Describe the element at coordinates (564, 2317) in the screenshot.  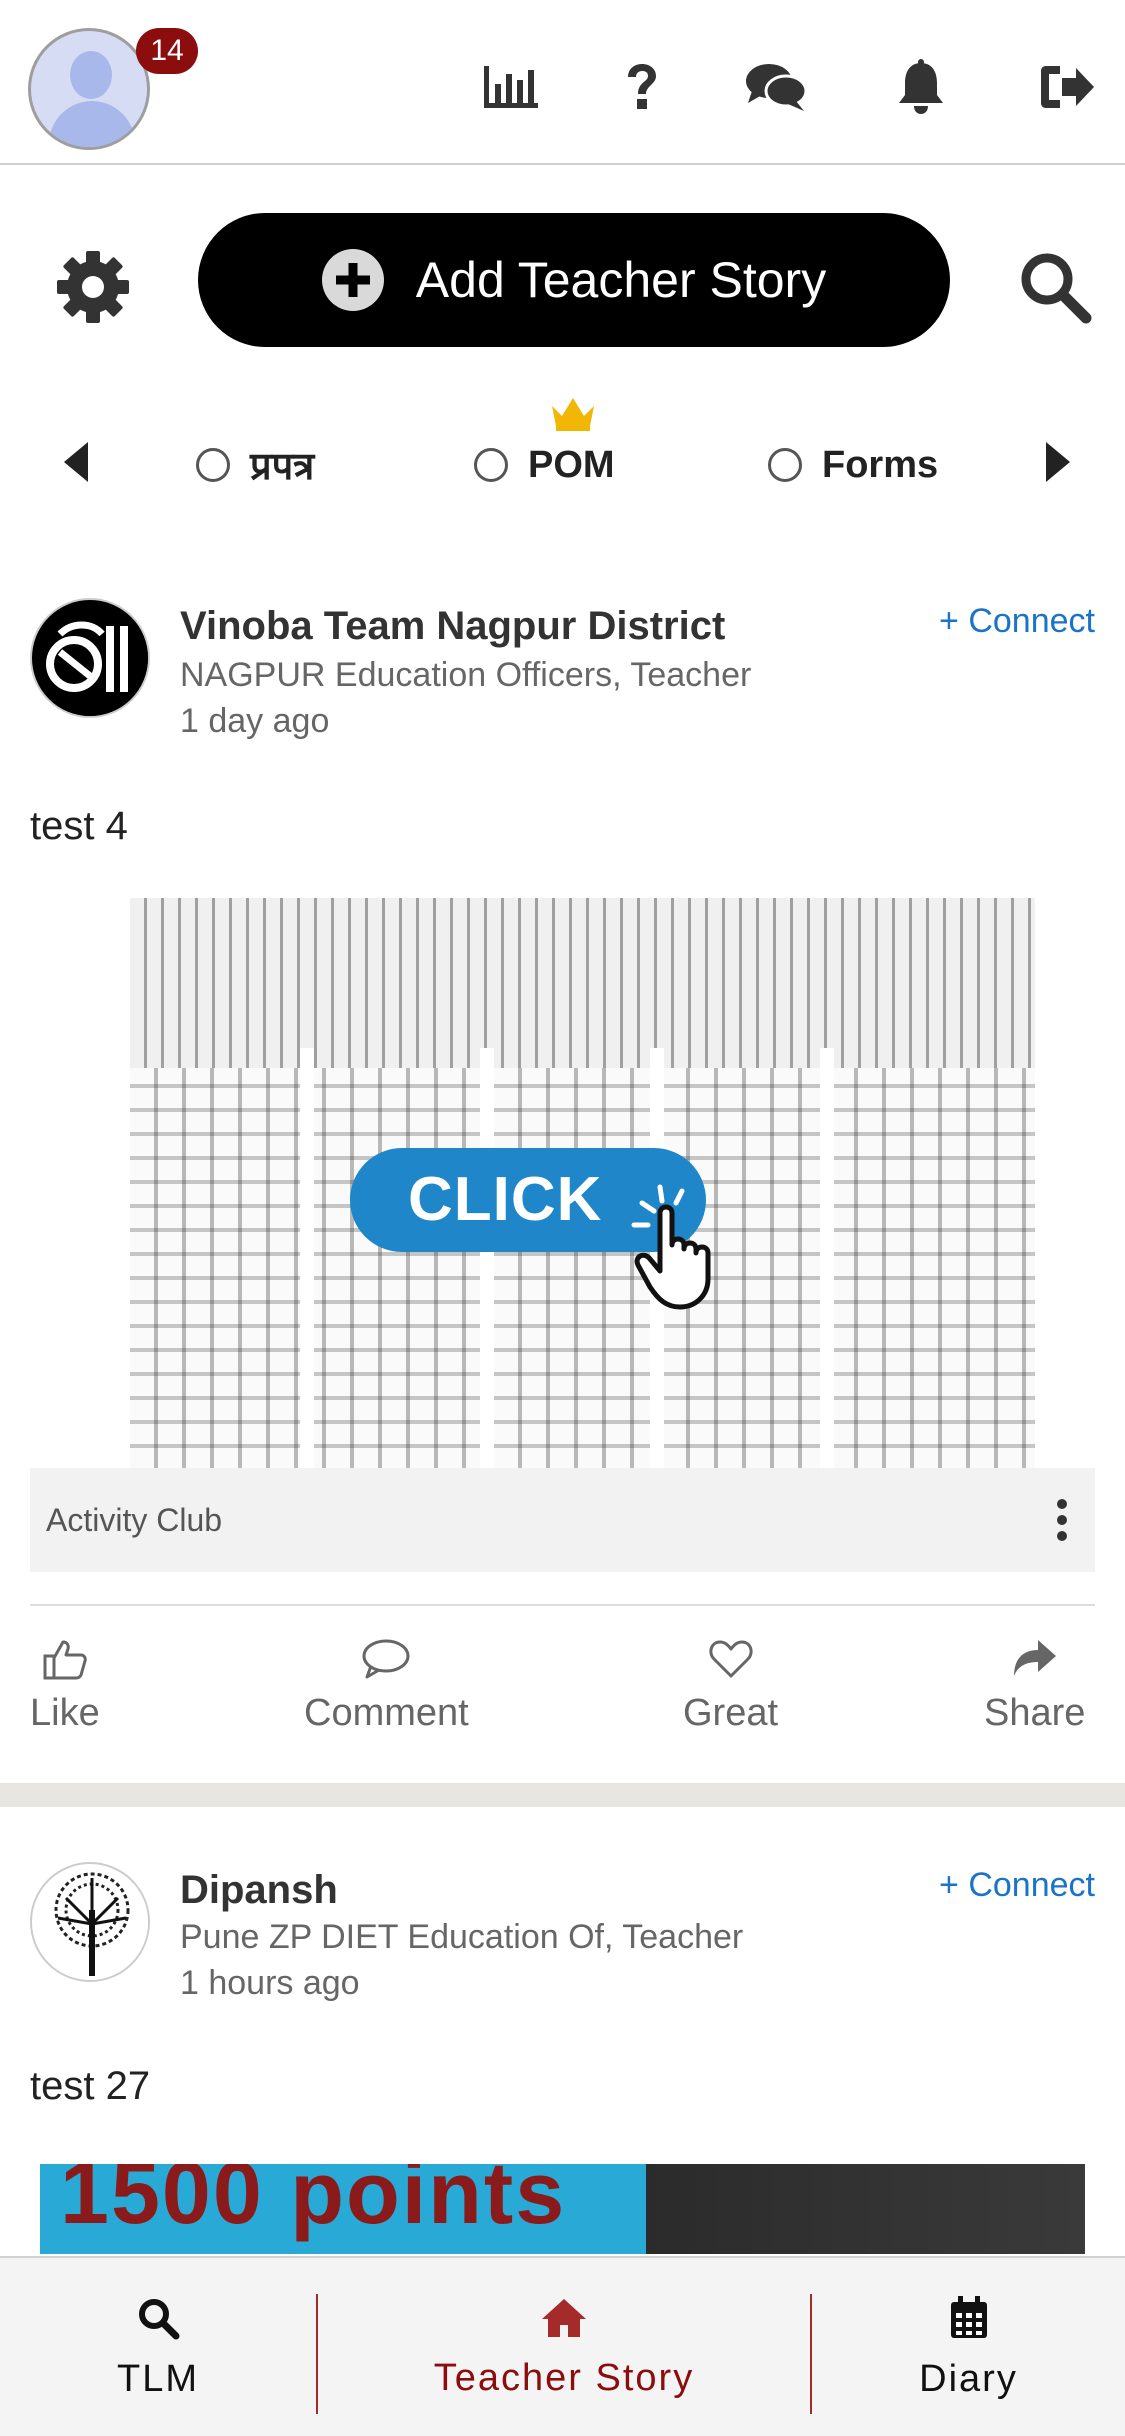
I see `home-icon` at that location.